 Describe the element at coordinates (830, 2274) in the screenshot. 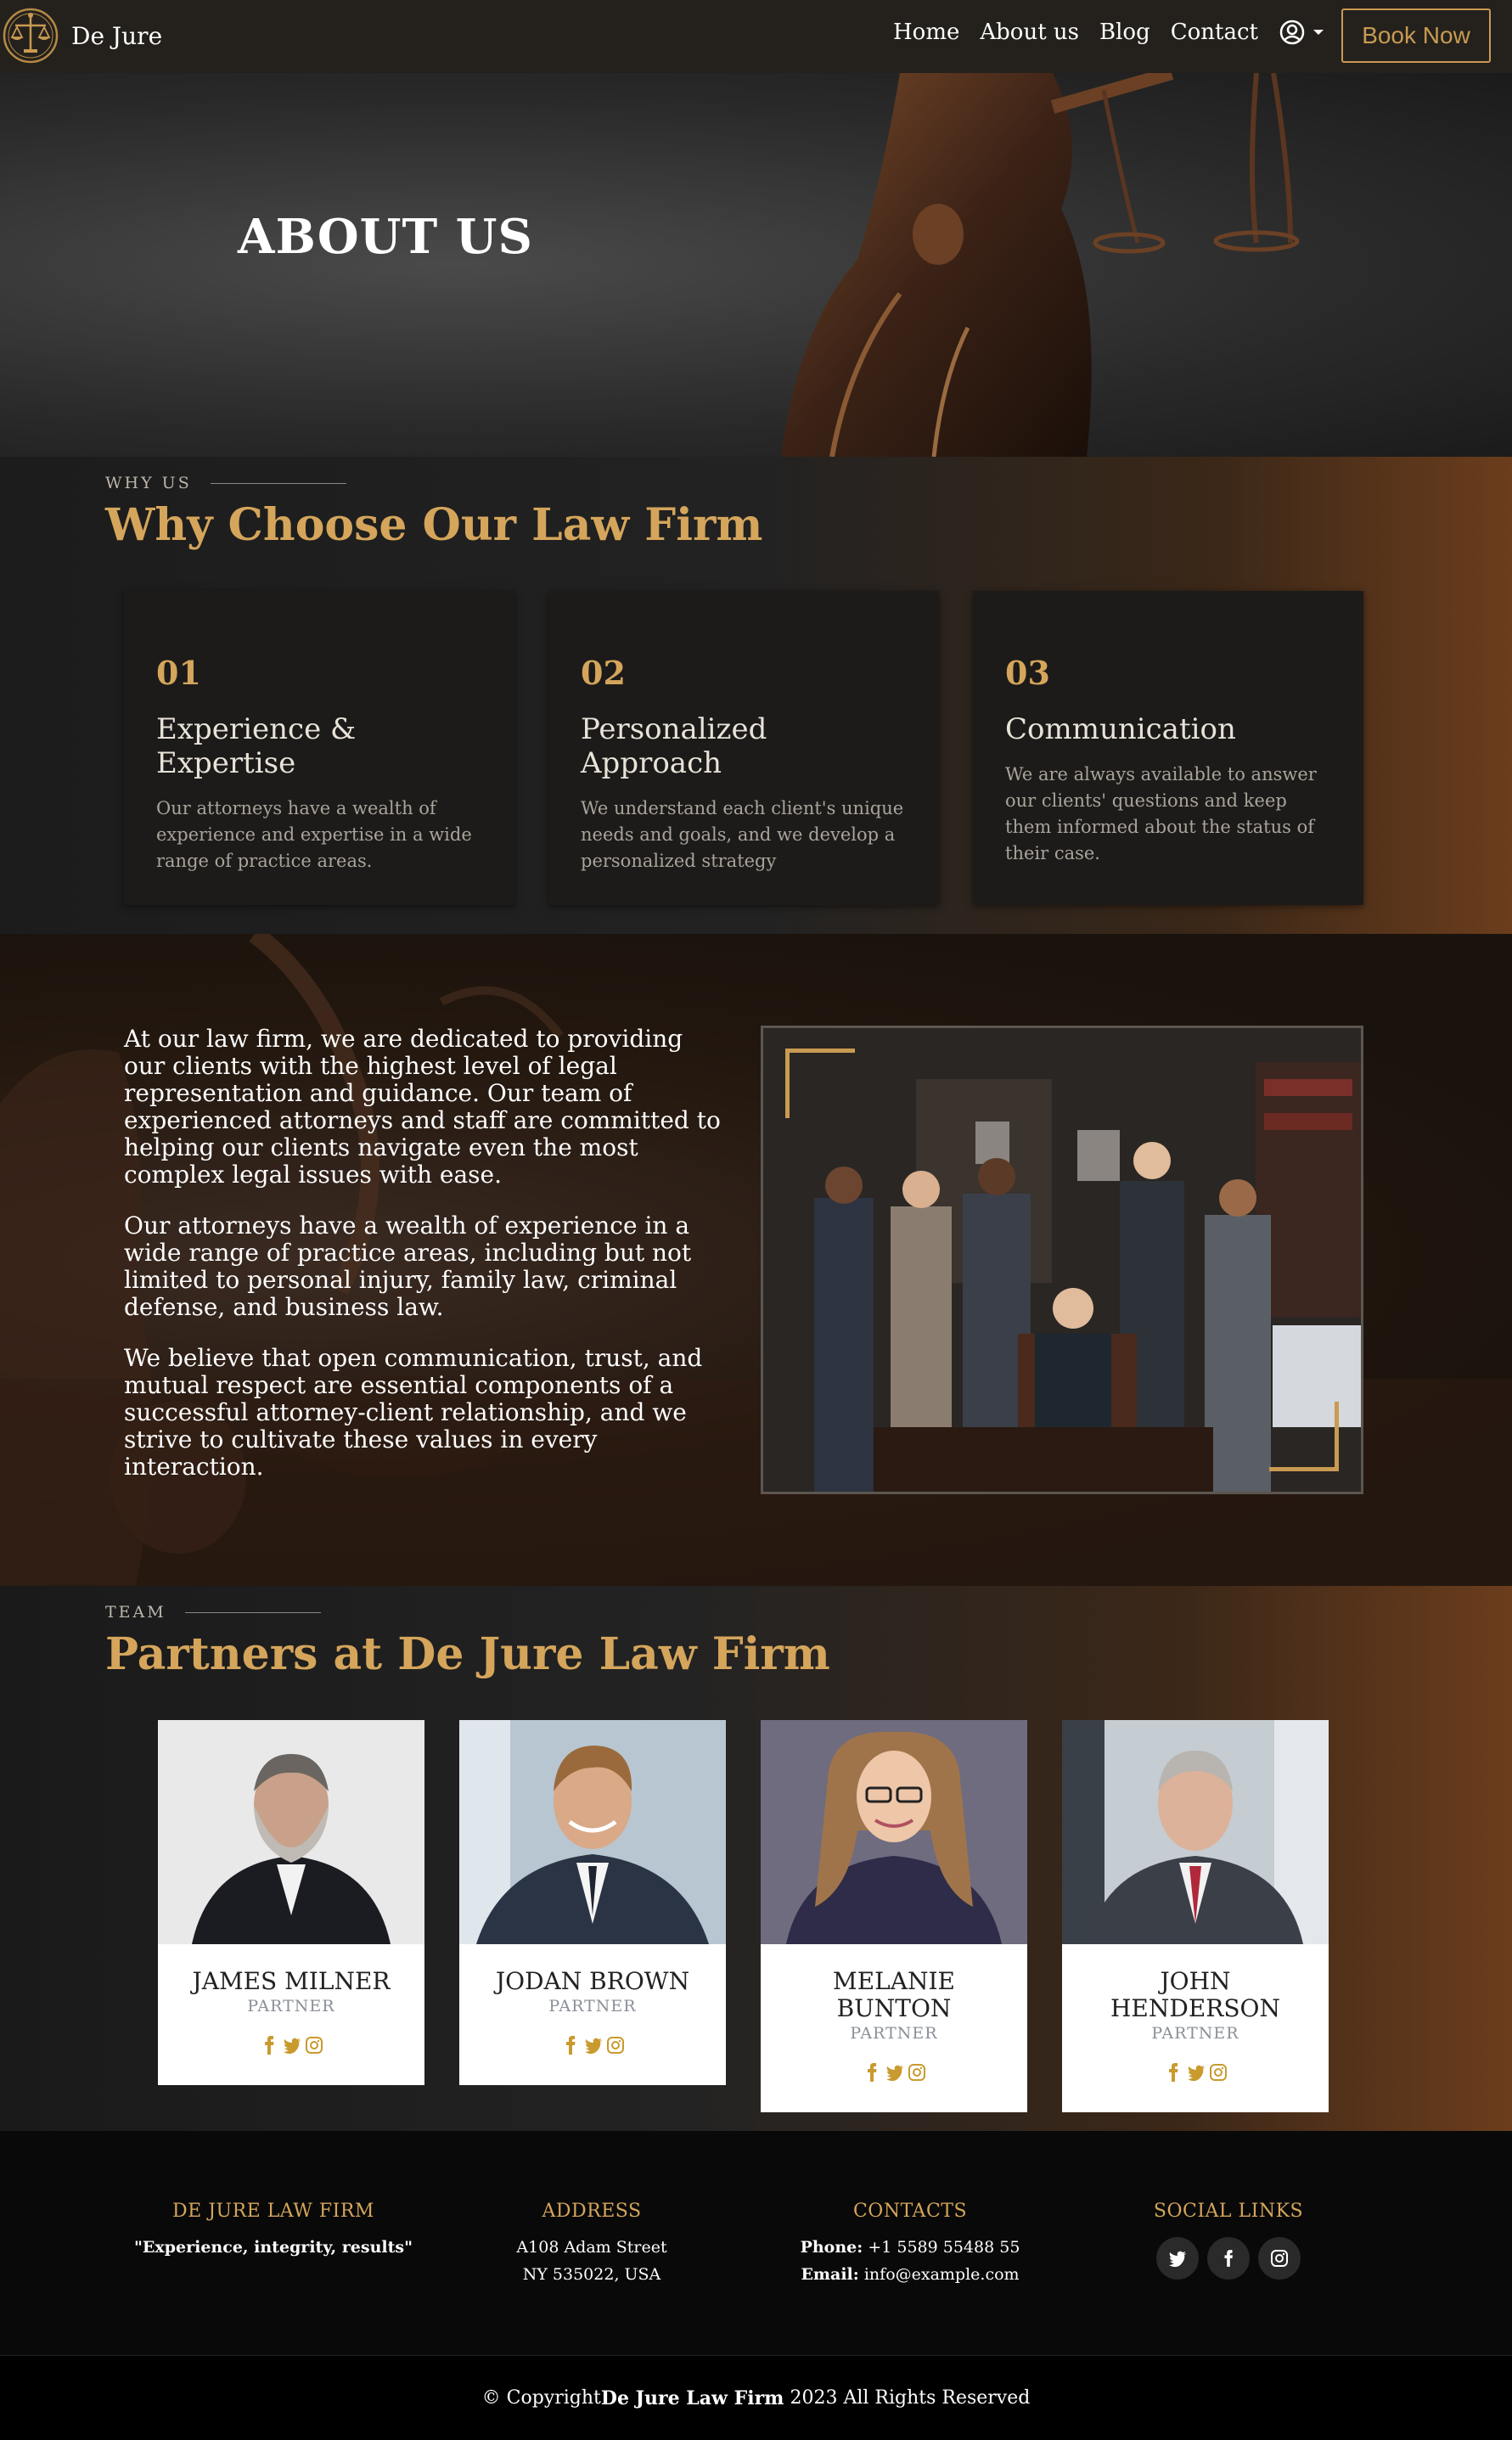

I see `email-label: Email:` at that location.